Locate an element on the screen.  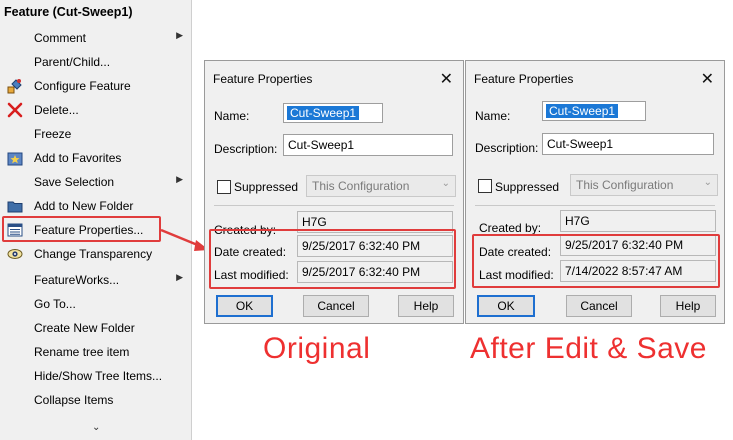
created-by-label: Created by: is located at coordinates (510, 228).